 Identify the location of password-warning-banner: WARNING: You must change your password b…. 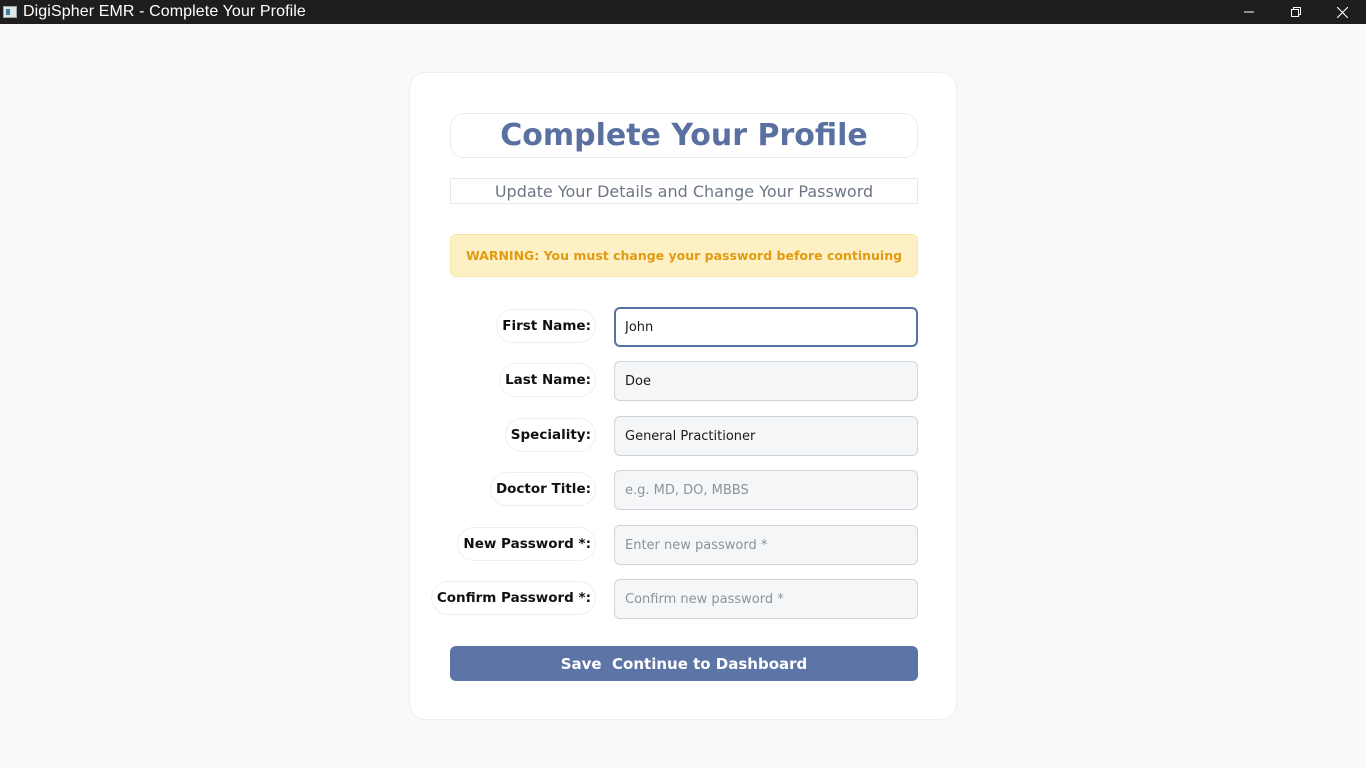
(684, 255).